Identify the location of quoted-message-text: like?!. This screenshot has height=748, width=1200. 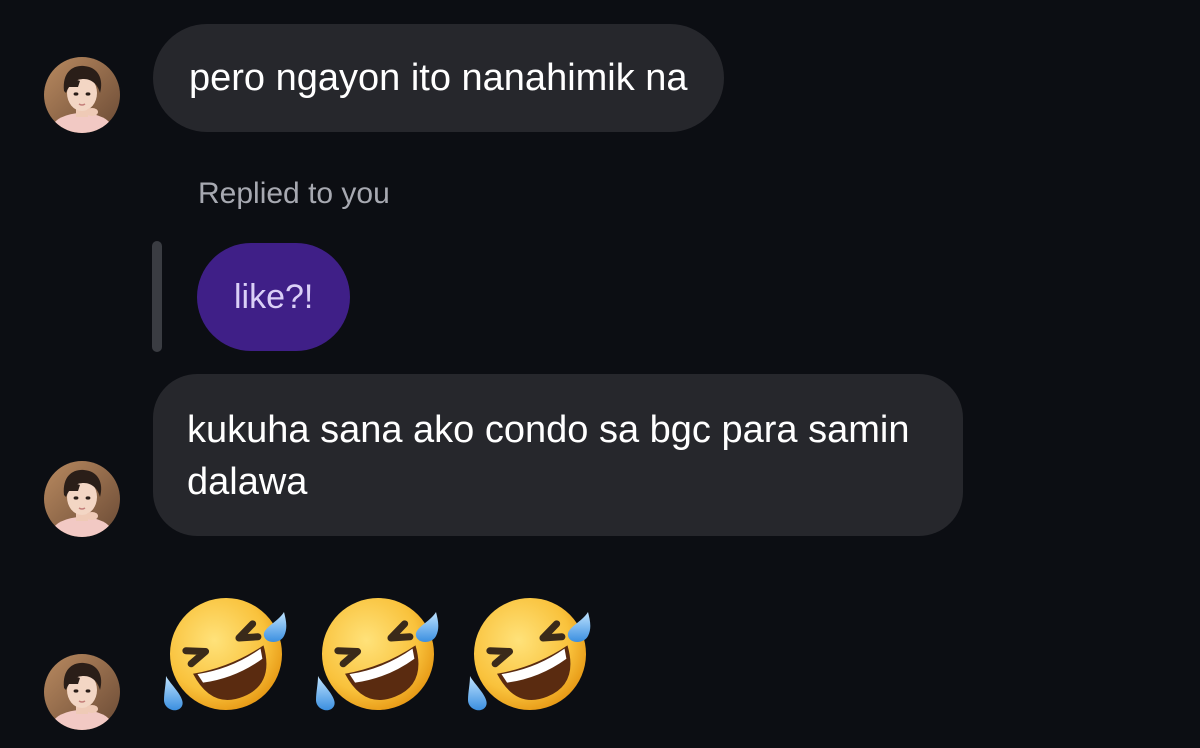
(274, 297).